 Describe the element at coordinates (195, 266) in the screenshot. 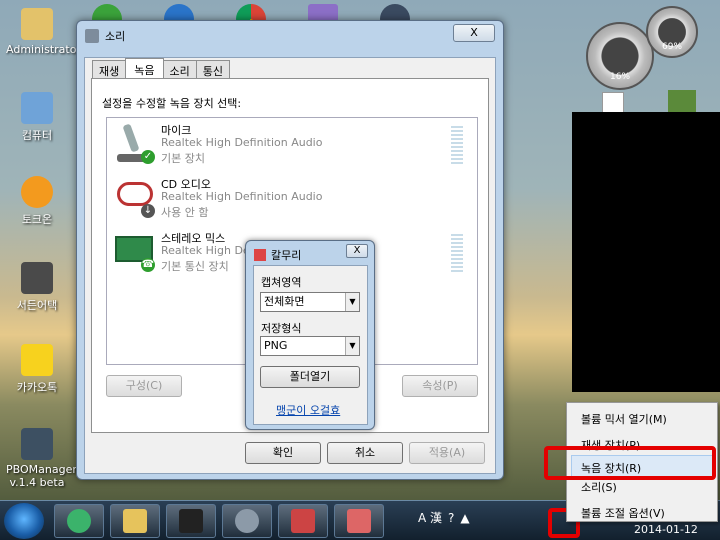

I see `device-status: 기본 통신 장치` at that location.